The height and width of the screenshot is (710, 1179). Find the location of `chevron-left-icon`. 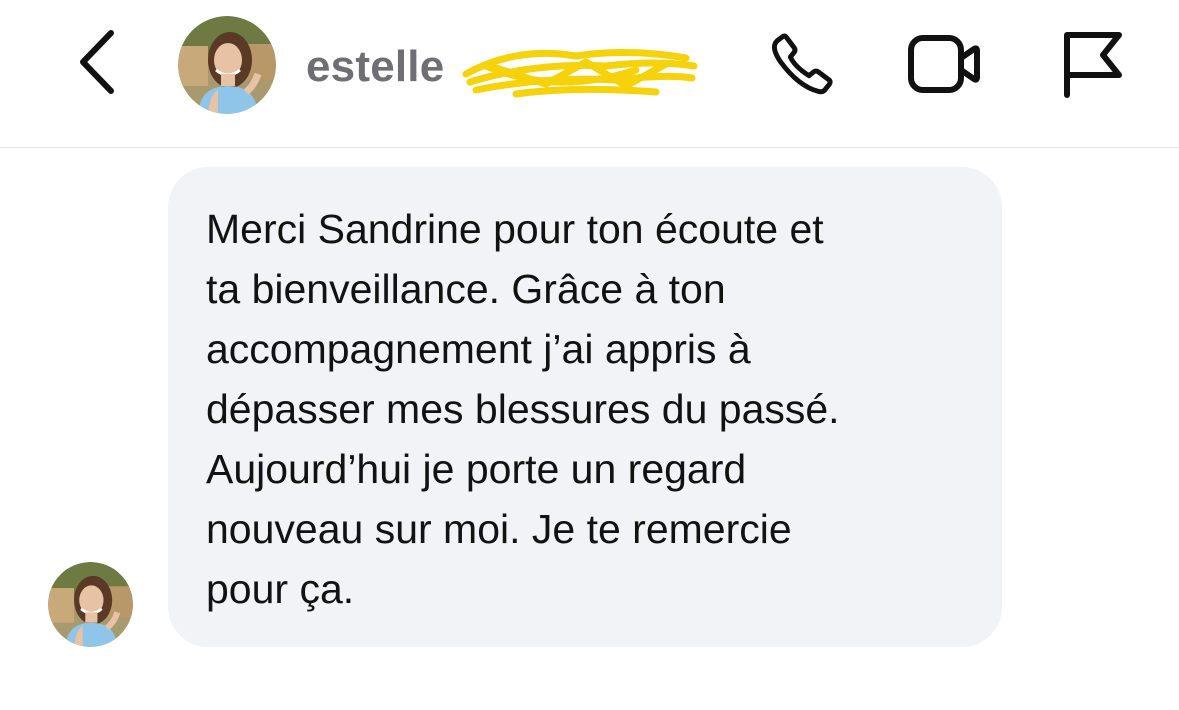

chevron-left-icon is located at coordinates (97, 64).